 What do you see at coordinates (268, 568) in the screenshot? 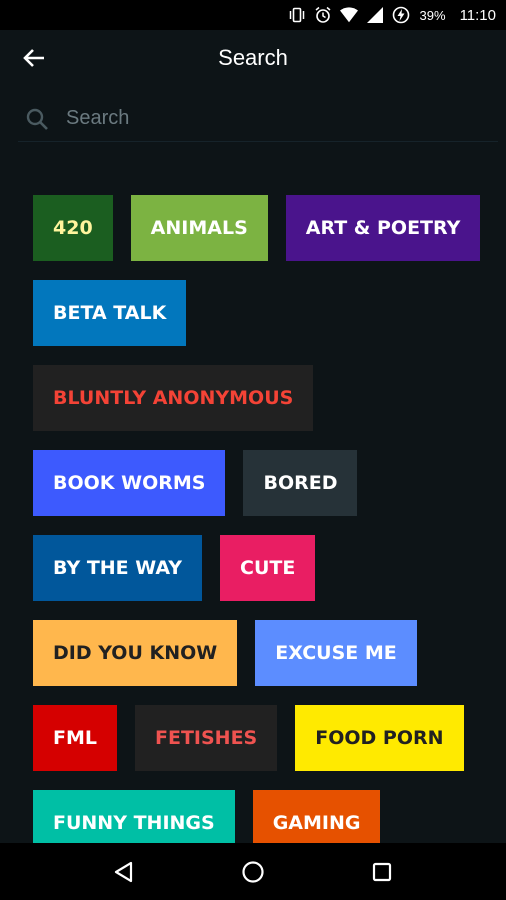
I see `tag-chip: CUTE` at bounding box center [268, 568].